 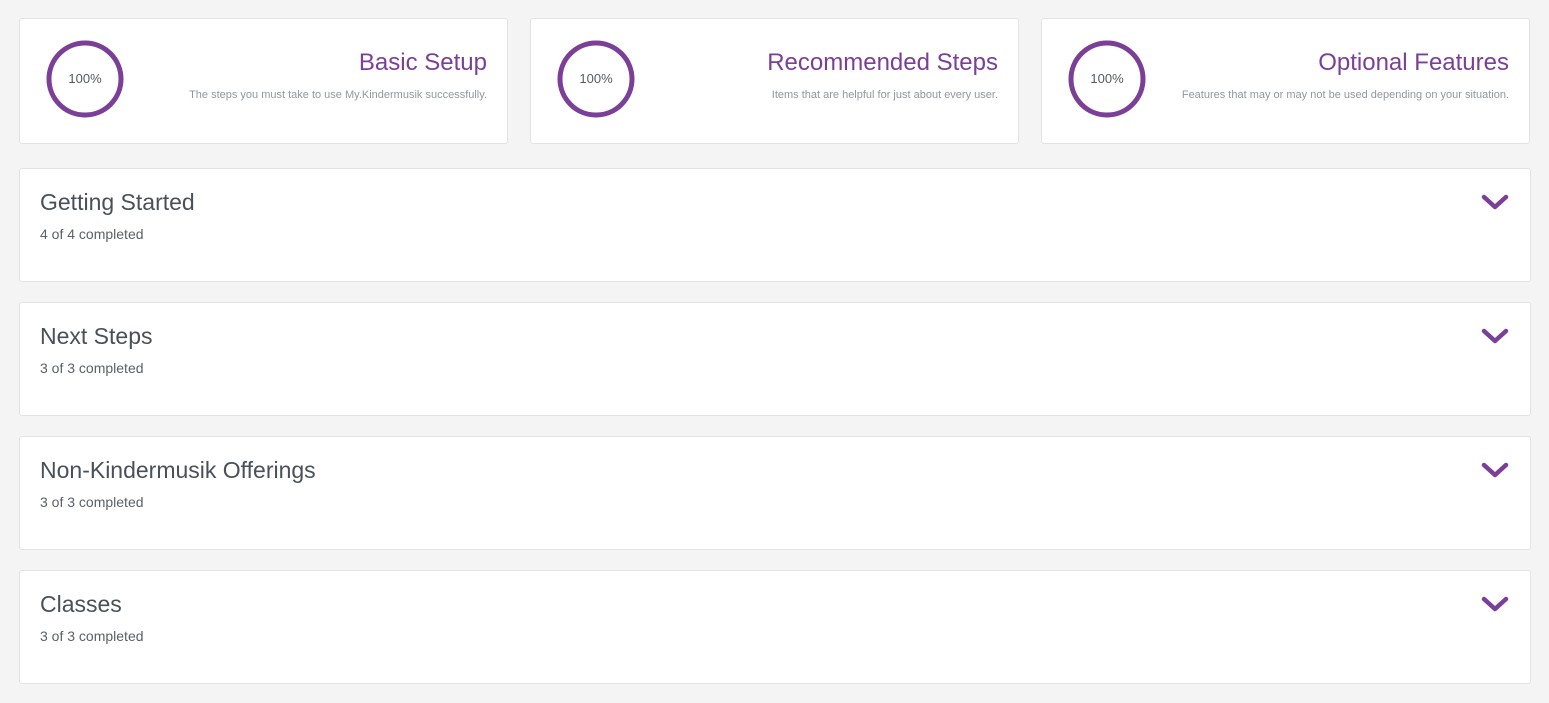 What do you see at coordinates (96, 336) in the screenshot?
I see `section-title: Next Steps` at bounding box center [96, 336].